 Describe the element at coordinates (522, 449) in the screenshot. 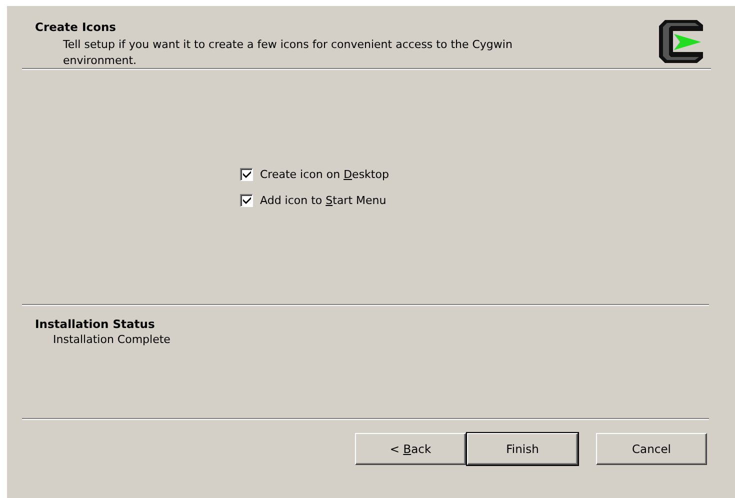

I see `dialog-button: Finish` at that location.